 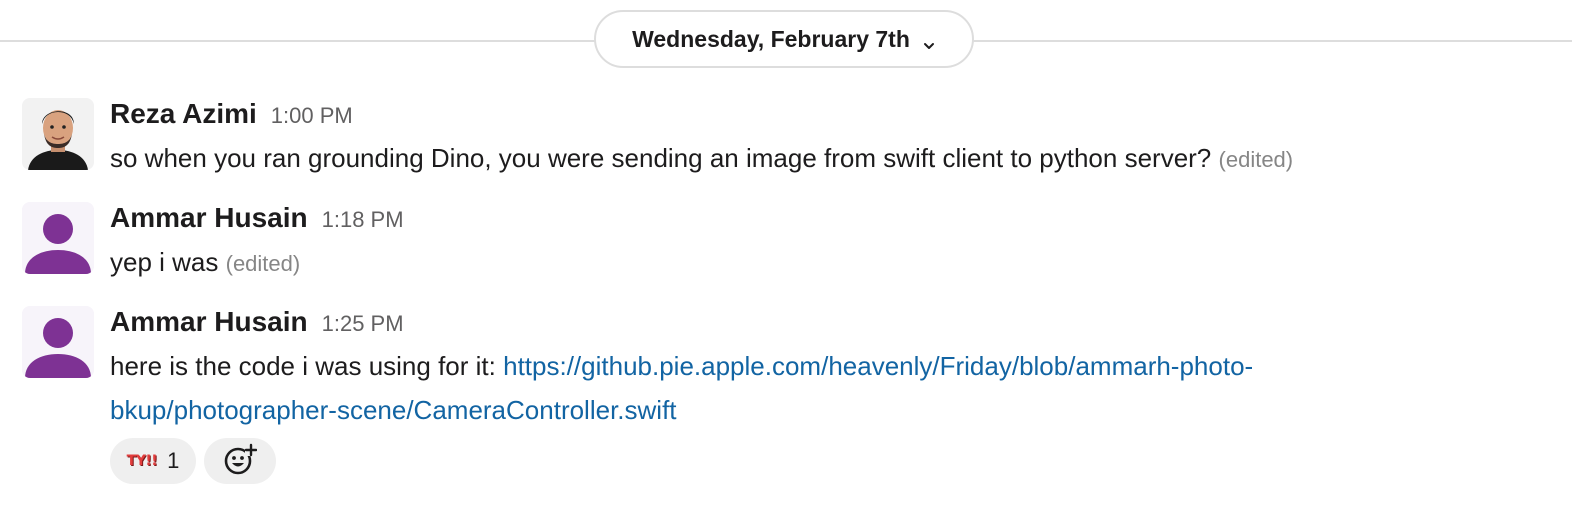 I want to click on reaction-ty-button: TY!! 1, so click(x=153, y=461).